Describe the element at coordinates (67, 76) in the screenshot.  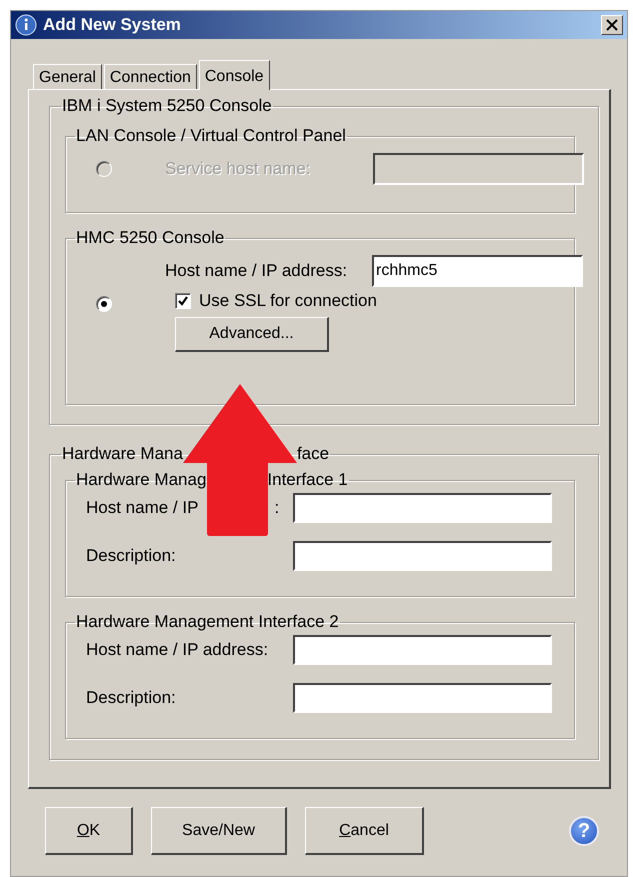
I see `tab: General` at that location.